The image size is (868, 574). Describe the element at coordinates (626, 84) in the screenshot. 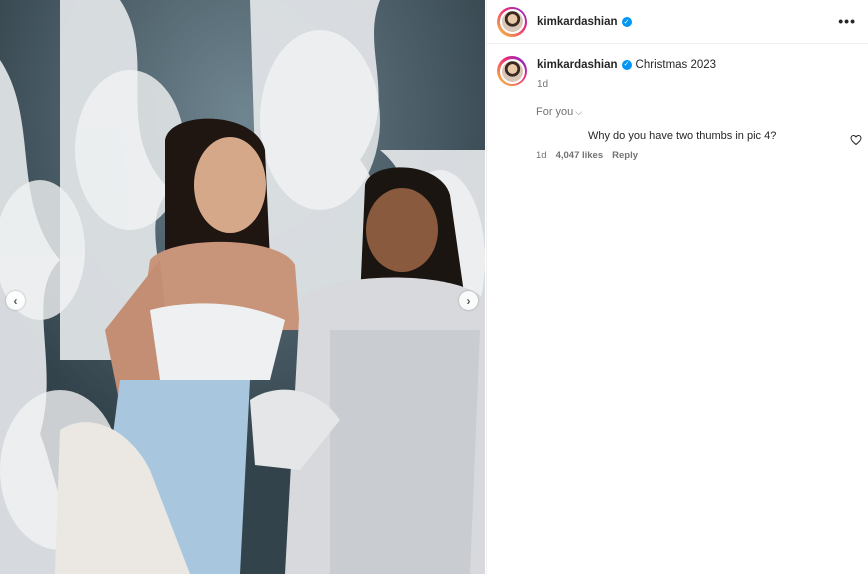

I see `caption-timestamp: 1d` at that location.